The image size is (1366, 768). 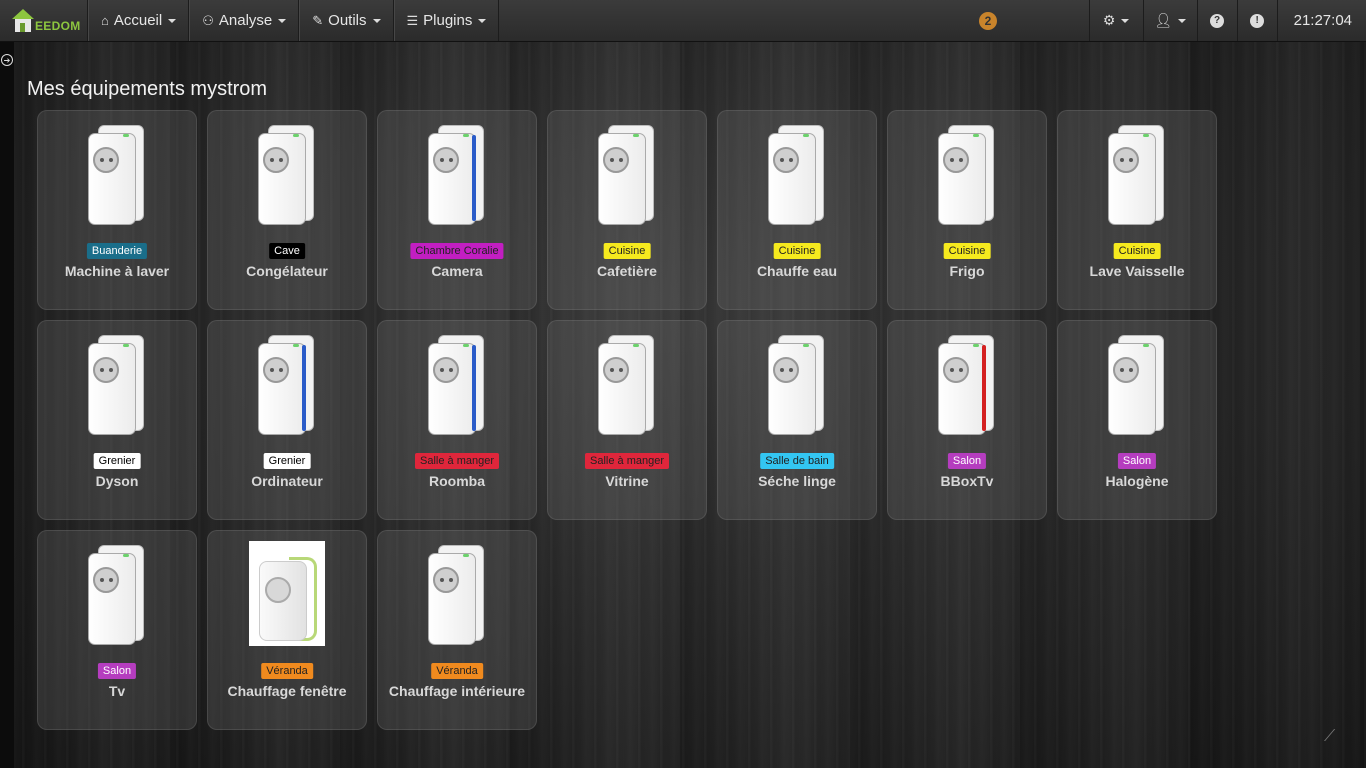 What do you see at coordinates (23, 20) in the screenshot?
I see `house-icon` at bounding box center [23, 20].